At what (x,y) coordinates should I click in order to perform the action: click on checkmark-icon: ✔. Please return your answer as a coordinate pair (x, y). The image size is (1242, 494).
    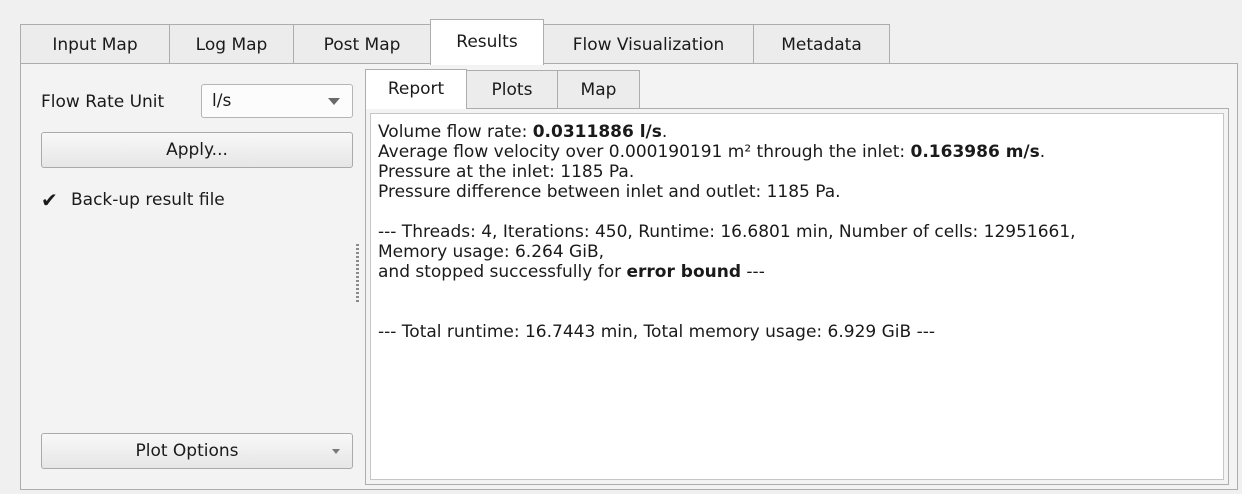
    Looking at the image, I should click on (51, 200).